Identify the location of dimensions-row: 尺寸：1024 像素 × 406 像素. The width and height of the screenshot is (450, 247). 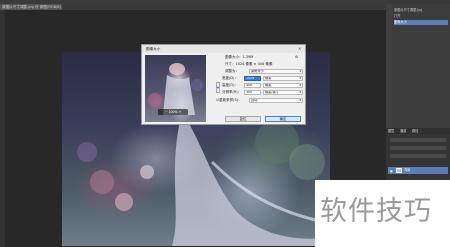
(248, 64).